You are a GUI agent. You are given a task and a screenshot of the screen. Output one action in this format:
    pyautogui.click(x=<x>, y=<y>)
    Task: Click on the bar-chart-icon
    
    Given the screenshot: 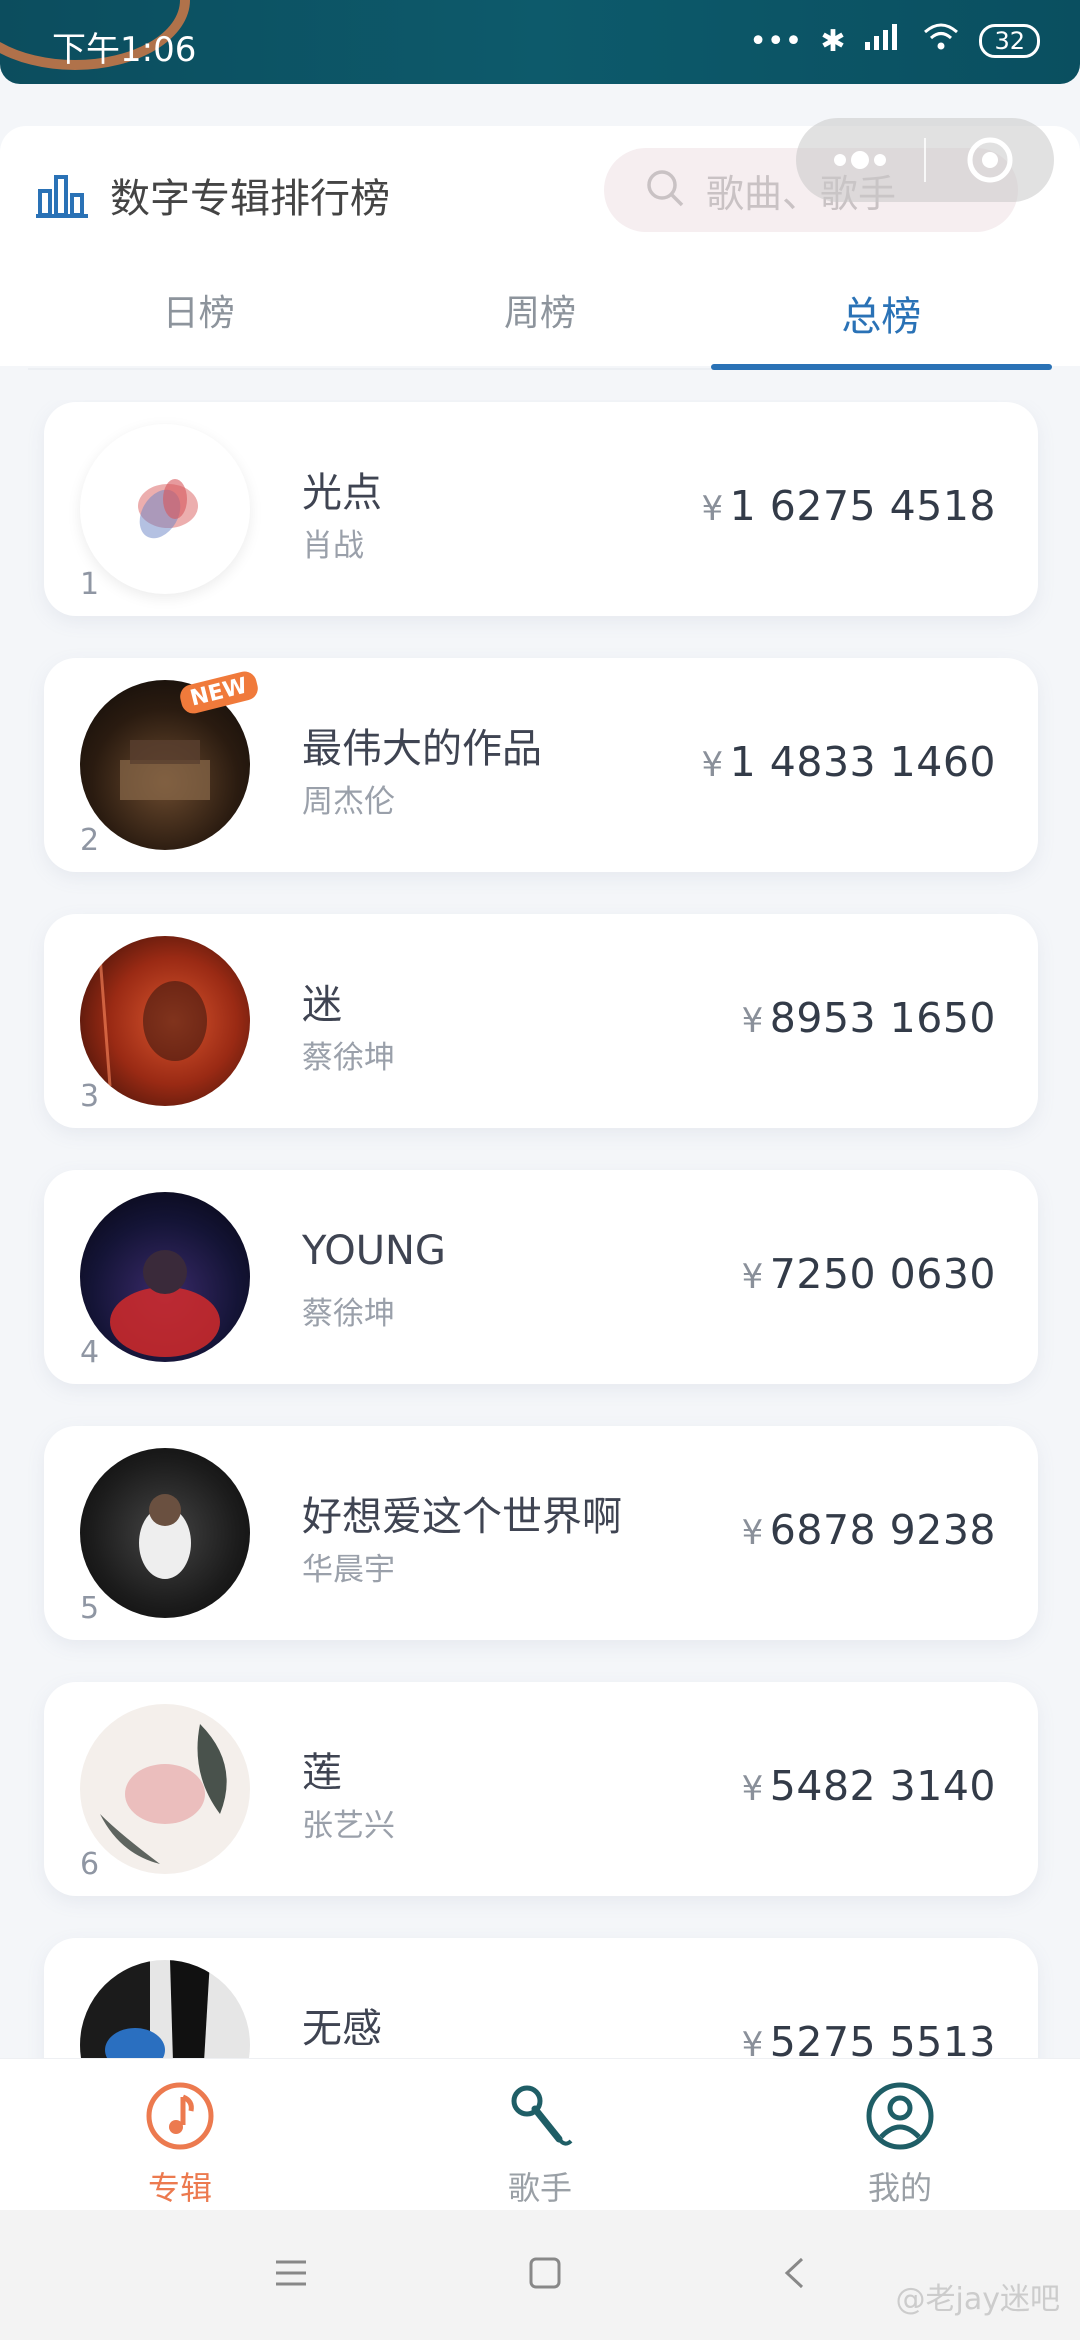 What is the action you would take?
    pyautogui.click(x=62, y=195)
    